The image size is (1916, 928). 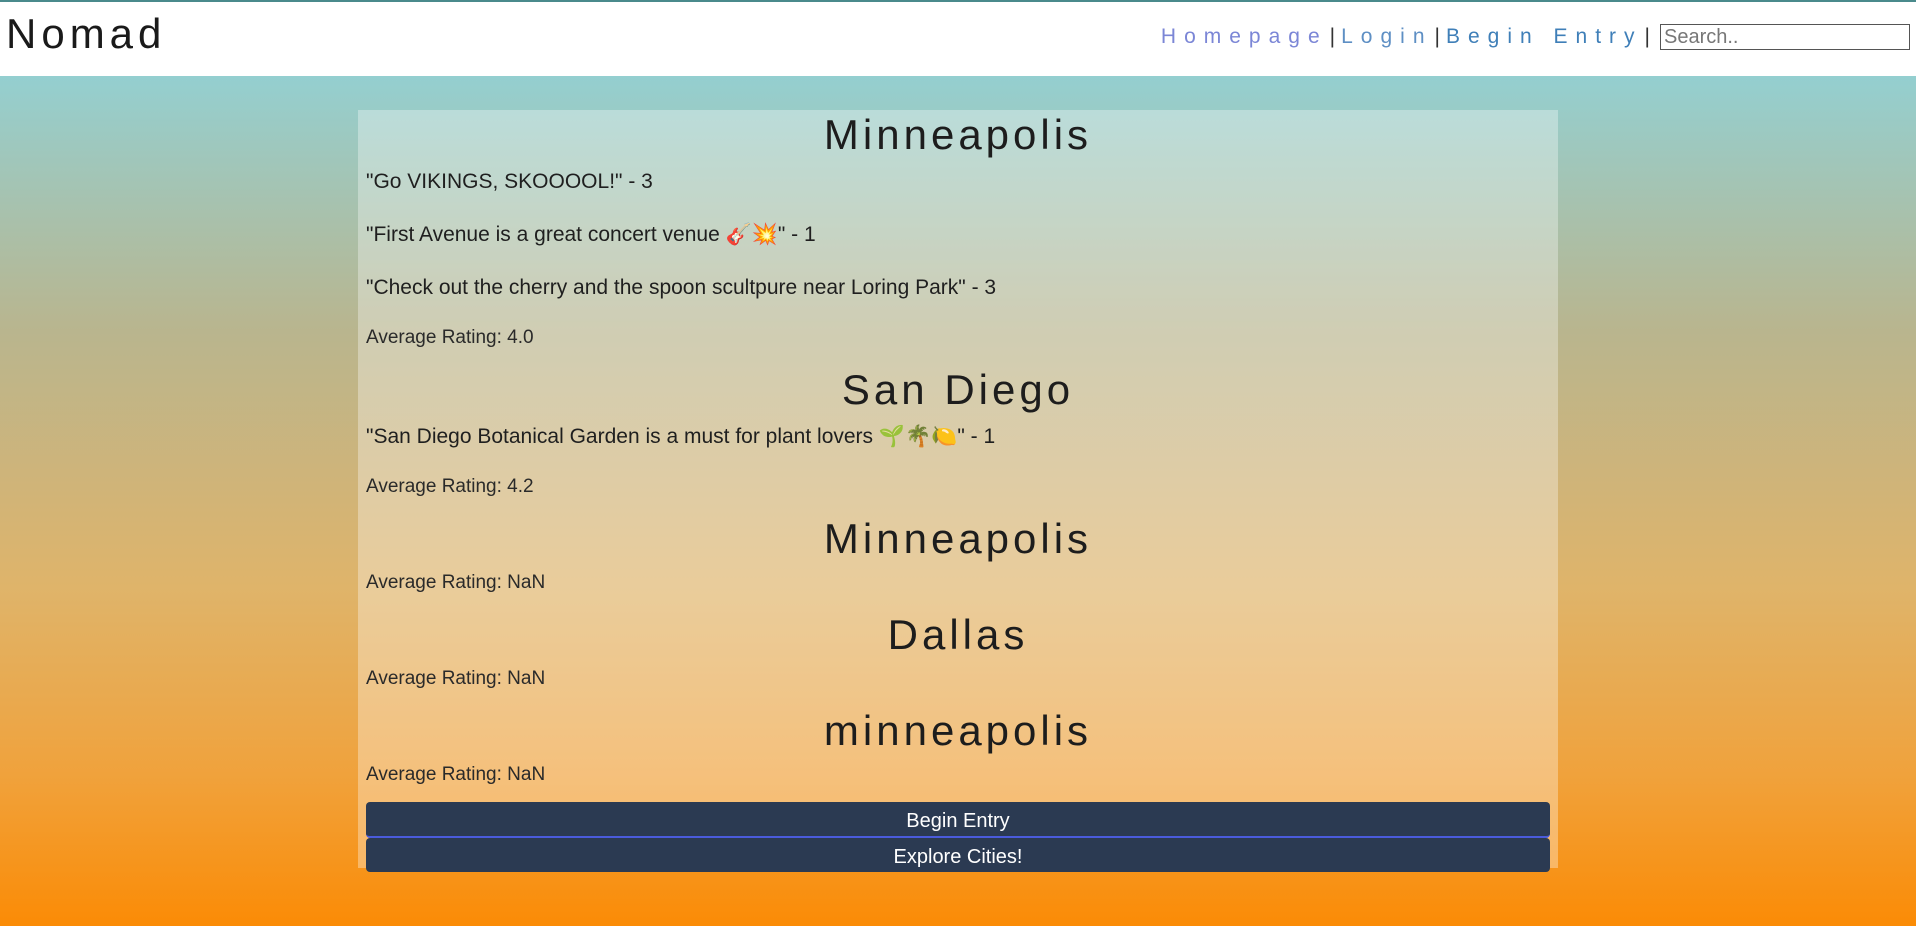 What do you see at coordinates (1785, 37) in the screenshot?
I see `search-input` at bounding box center [1785, 37].